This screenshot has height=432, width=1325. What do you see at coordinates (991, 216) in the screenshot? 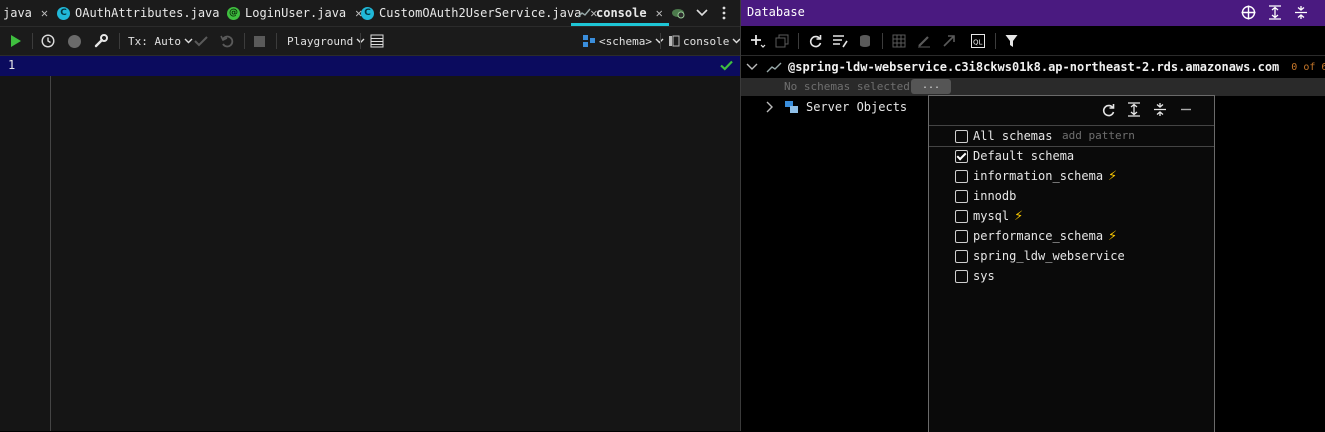
I see `schema-option-label: mysql` at bounding box center [991, 216].